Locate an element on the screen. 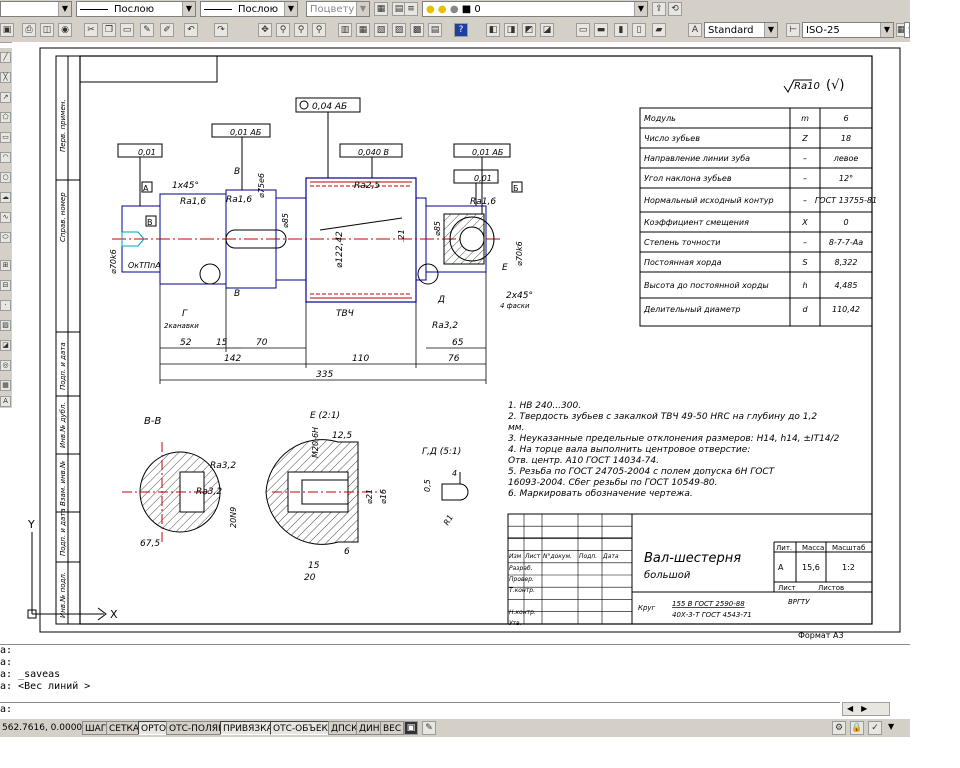 This screenshot has width=960, height=768. gear-param-symbol: S is located at coordinates (804, 262).